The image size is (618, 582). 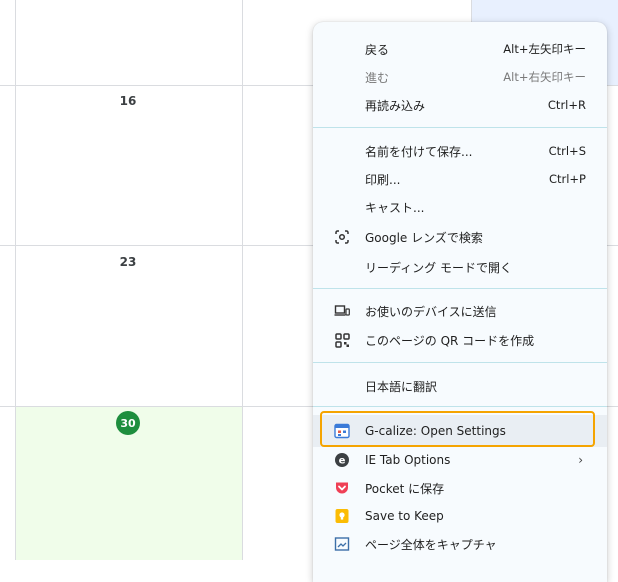 What do you see at coordinates (567, 151) in the screenshot?
I see `menu-item-shortcut: Ctrl+S` at bounding box center [567, 151].